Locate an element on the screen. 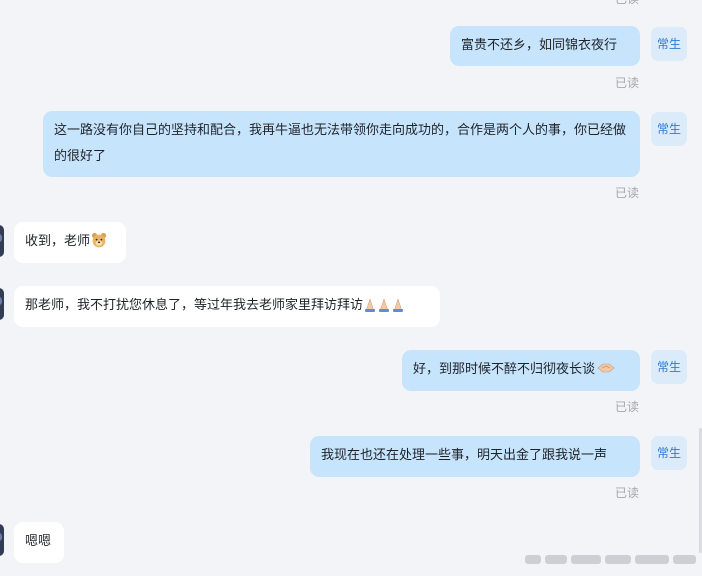  watermark-icon is located at coordinates (610, 559).